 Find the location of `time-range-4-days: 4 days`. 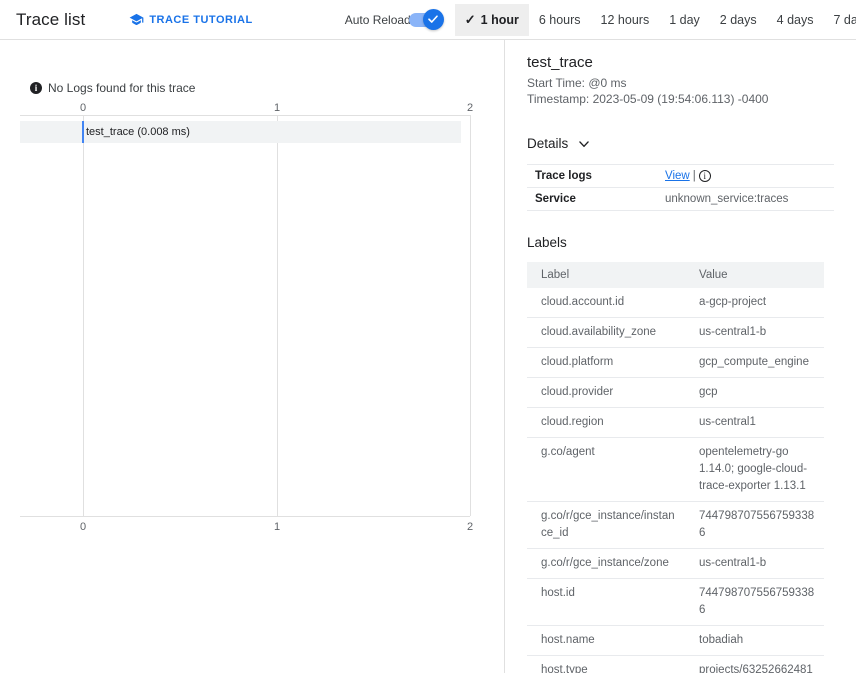

time-range-4-days: 4 days is located at coordinates (795, 20).